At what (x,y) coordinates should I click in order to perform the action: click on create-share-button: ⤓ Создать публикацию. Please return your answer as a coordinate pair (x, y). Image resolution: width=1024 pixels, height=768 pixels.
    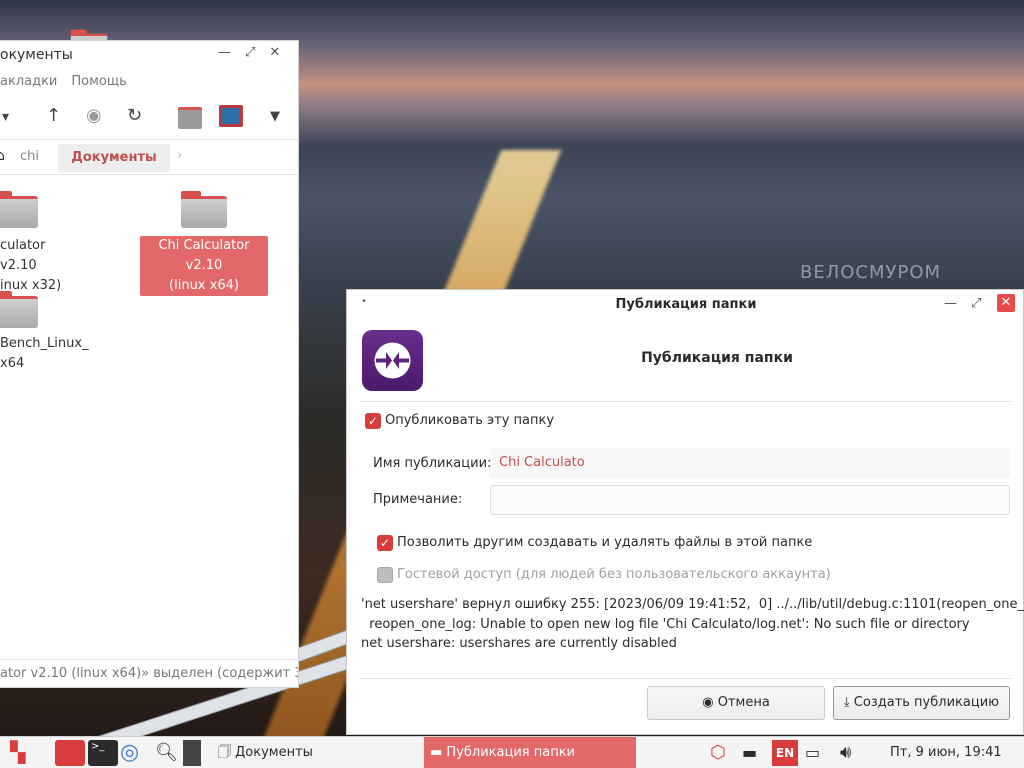
    Looking at the image, I should click on (921, 703).